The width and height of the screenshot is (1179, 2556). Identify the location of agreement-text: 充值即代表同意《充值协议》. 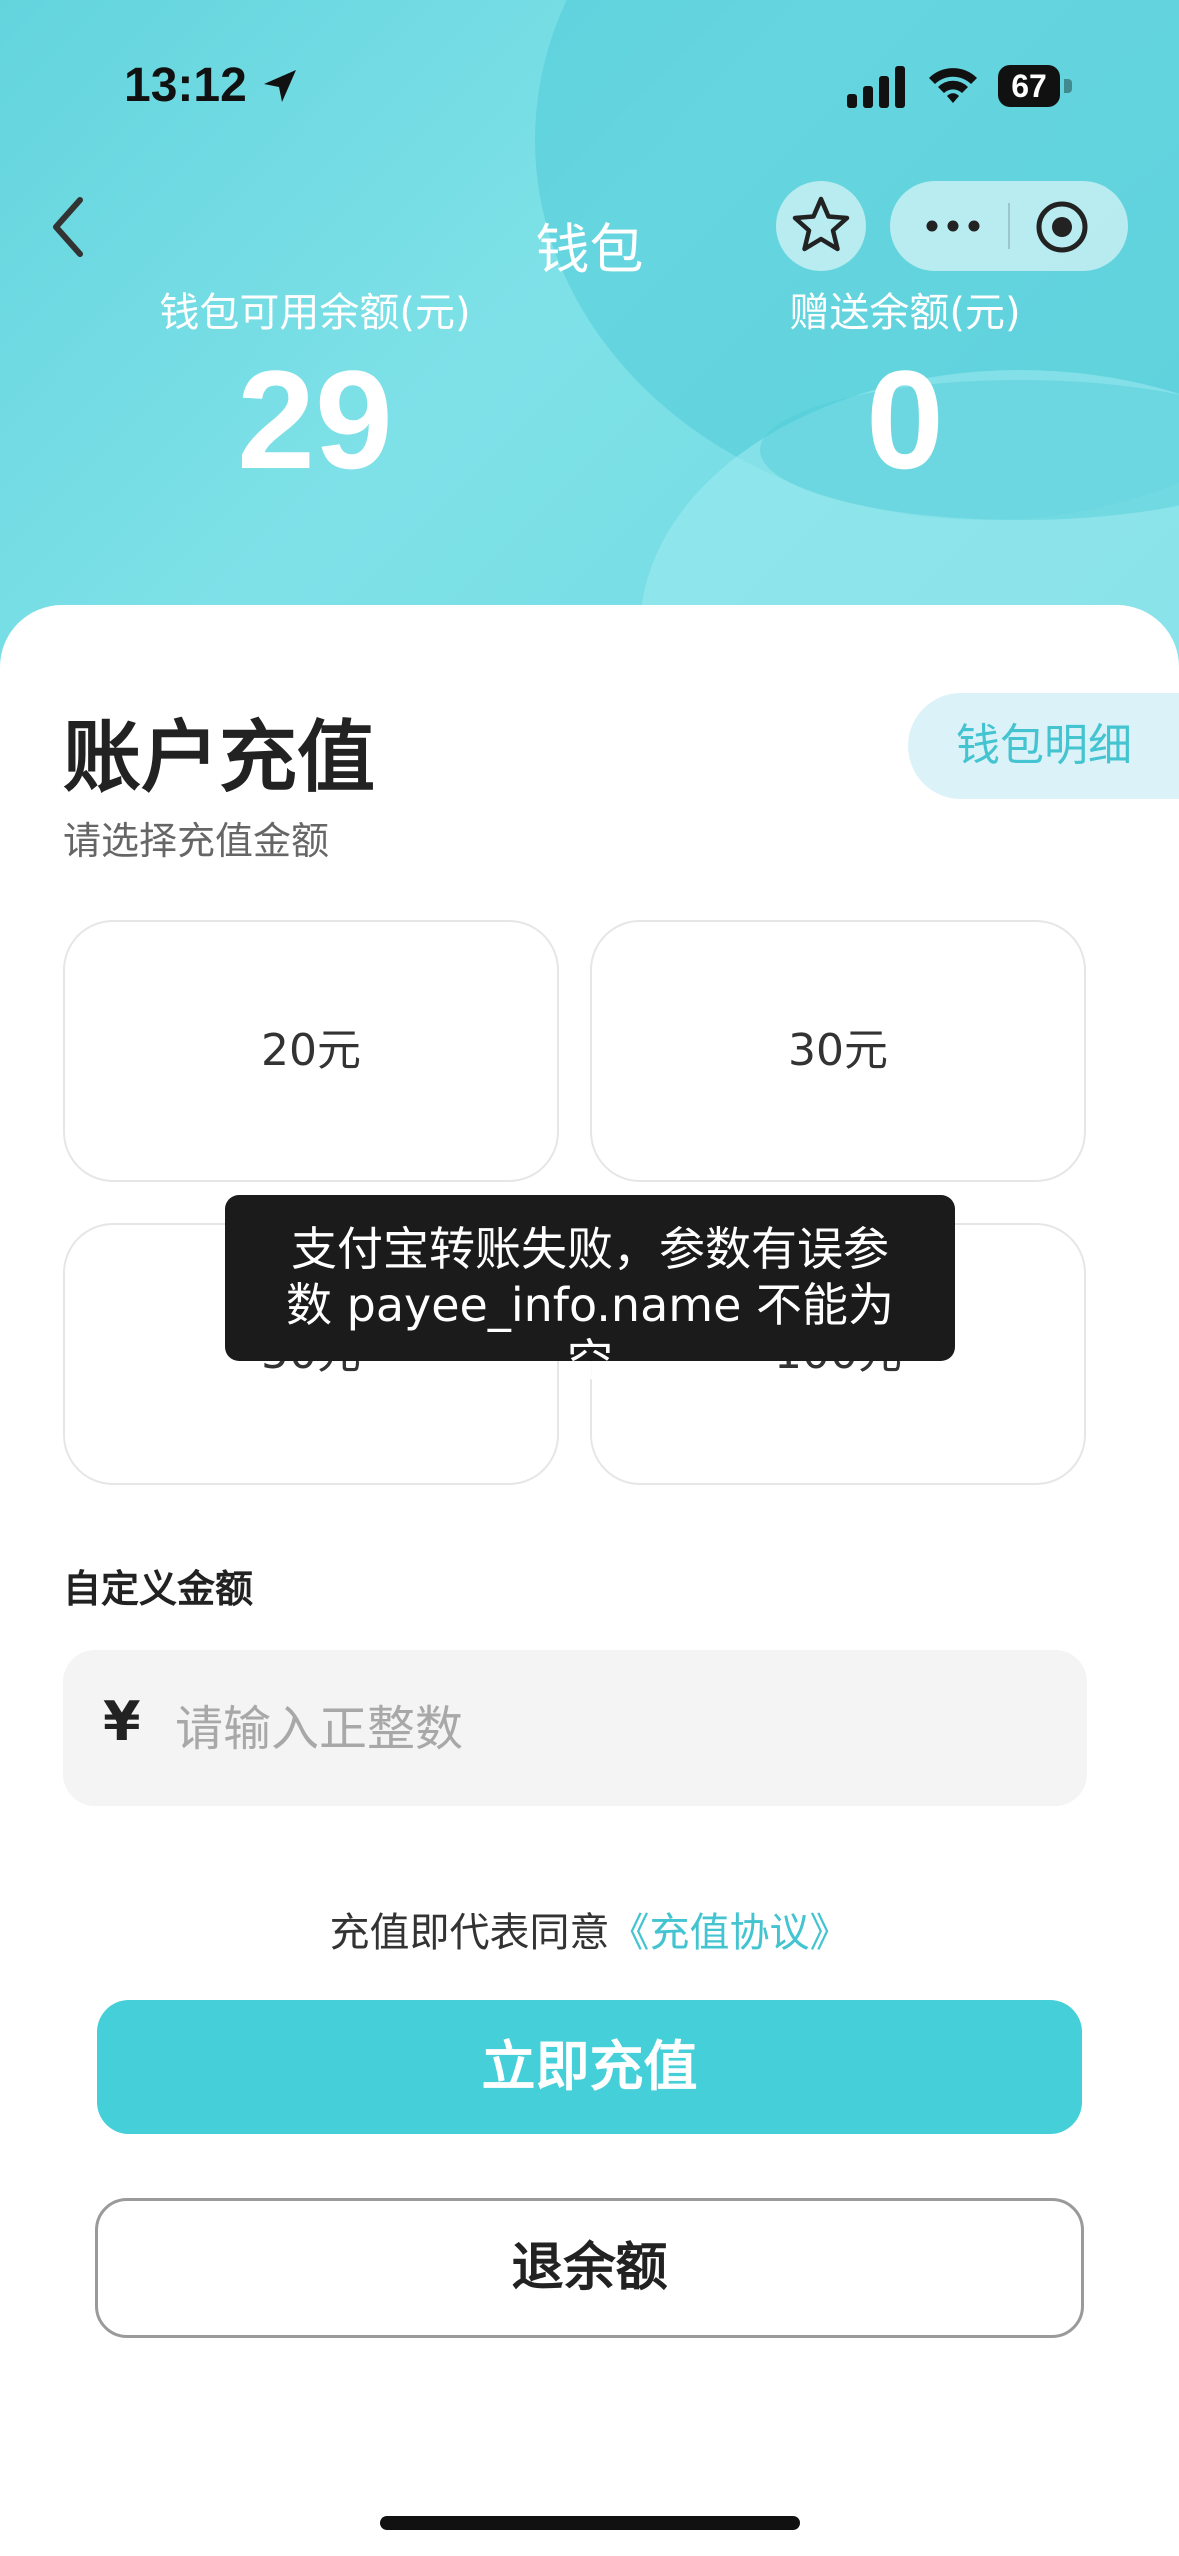
(589, 1929).